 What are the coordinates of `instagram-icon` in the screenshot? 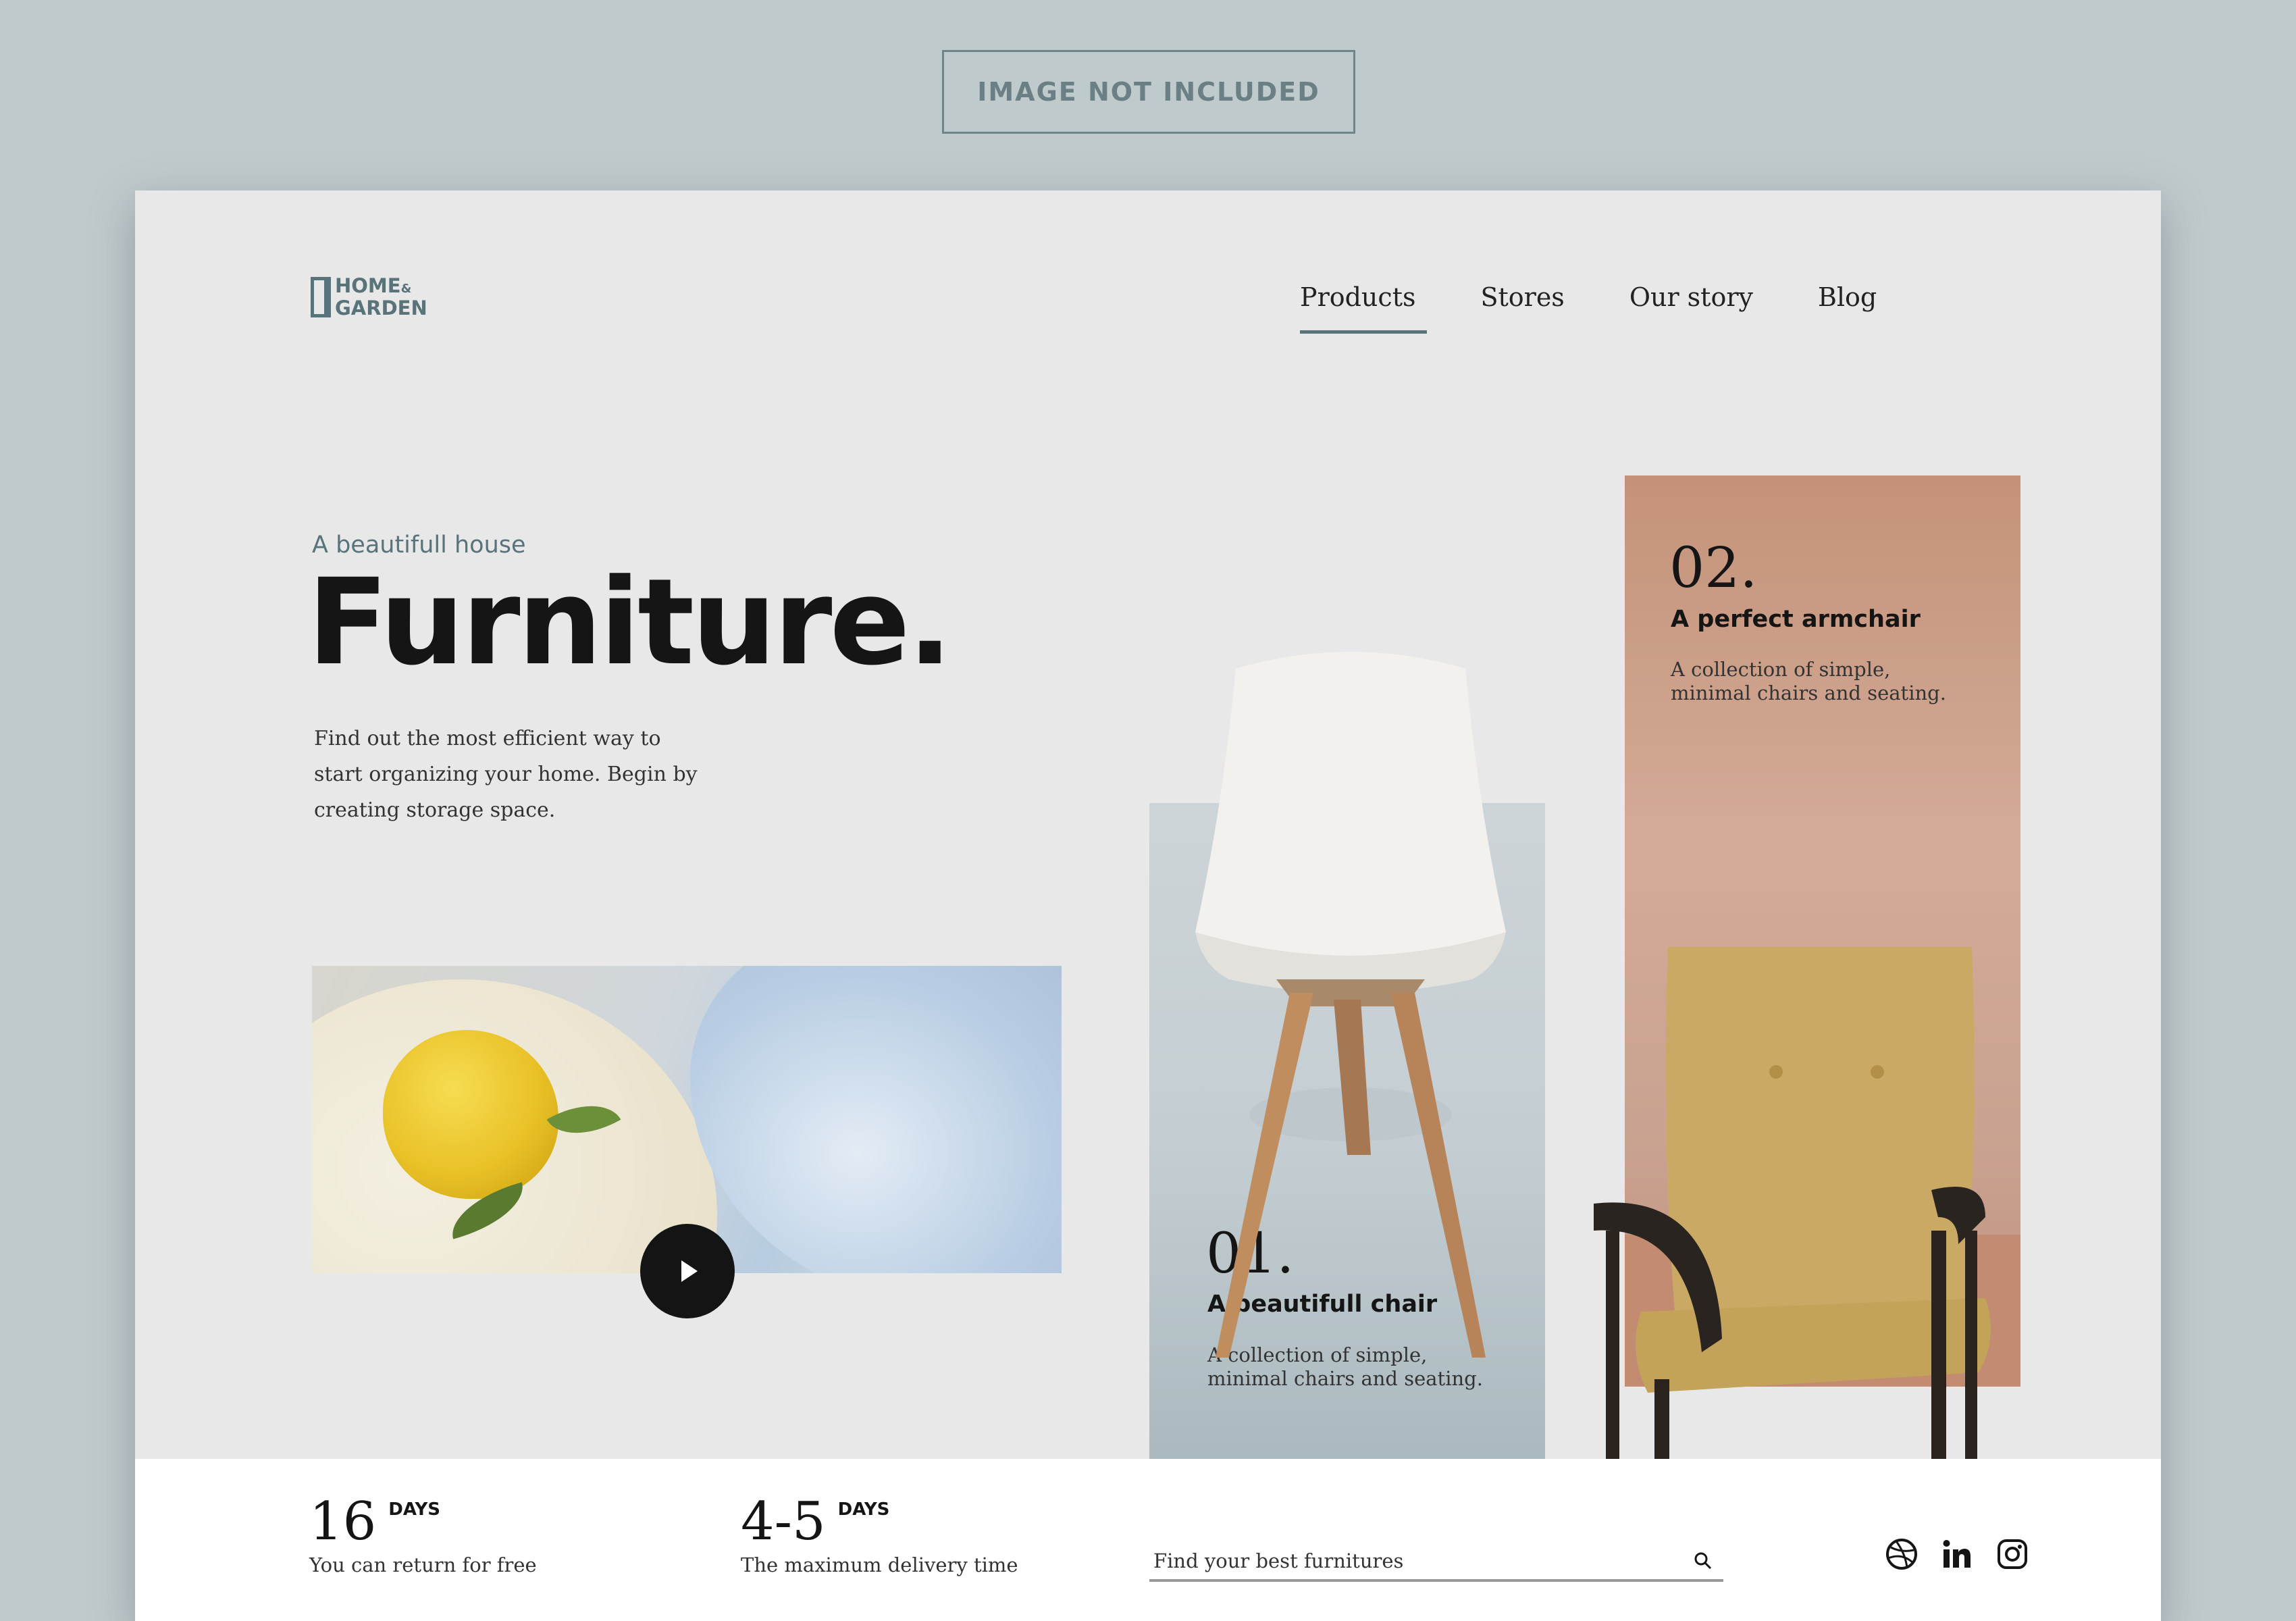 It's located at (2013, 1554).